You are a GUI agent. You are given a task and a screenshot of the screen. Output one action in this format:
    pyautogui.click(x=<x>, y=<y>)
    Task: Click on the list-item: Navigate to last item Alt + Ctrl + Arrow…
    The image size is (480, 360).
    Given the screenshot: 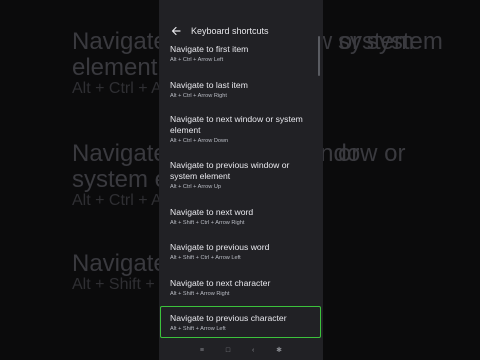 What is the action you would take?
    pyautogui.click(x=241, y=90)
    